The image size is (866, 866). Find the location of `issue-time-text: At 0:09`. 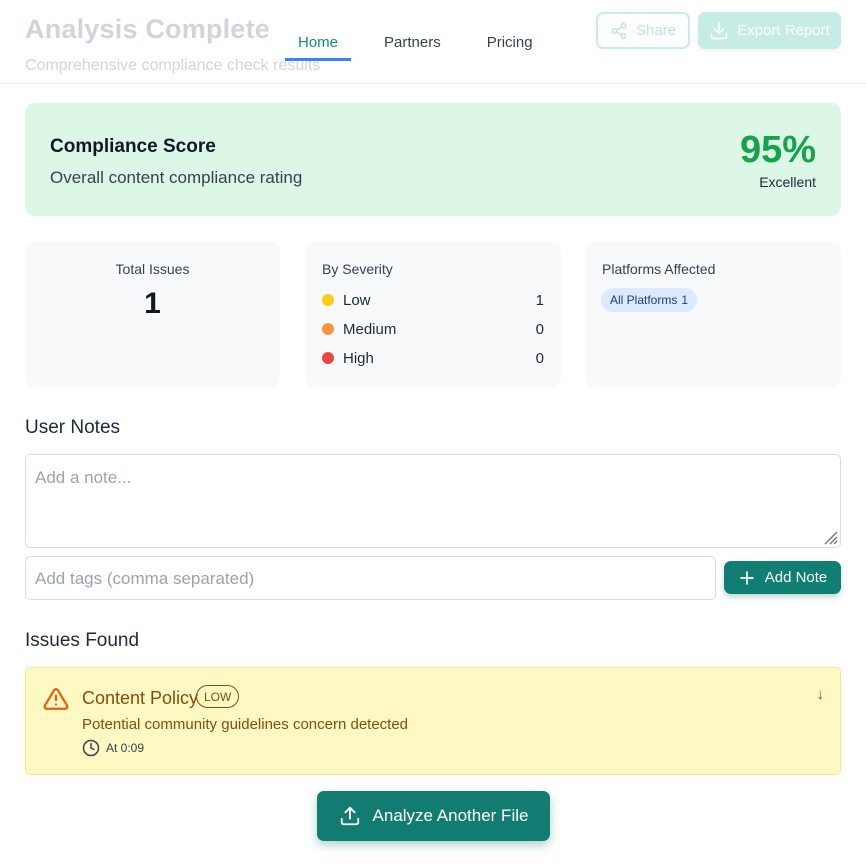

issue-time-text: At 0:09 is located at coordinates (125, 748).